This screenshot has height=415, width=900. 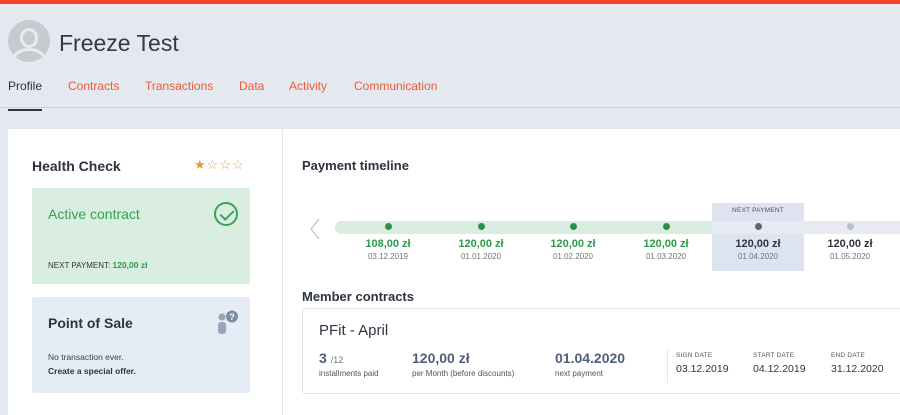 I want to click on timeline-point-next: 120,00 zł 01.04.2020, so click(x=758, y=243).